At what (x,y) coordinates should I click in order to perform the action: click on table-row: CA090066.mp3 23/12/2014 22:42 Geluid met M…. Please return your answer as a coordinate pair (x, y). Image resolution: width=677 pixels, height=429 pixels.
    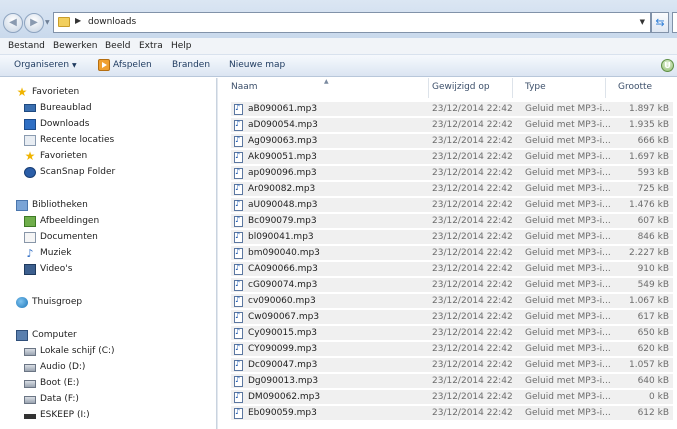
    Looking at the image, I should click on (452, 269).